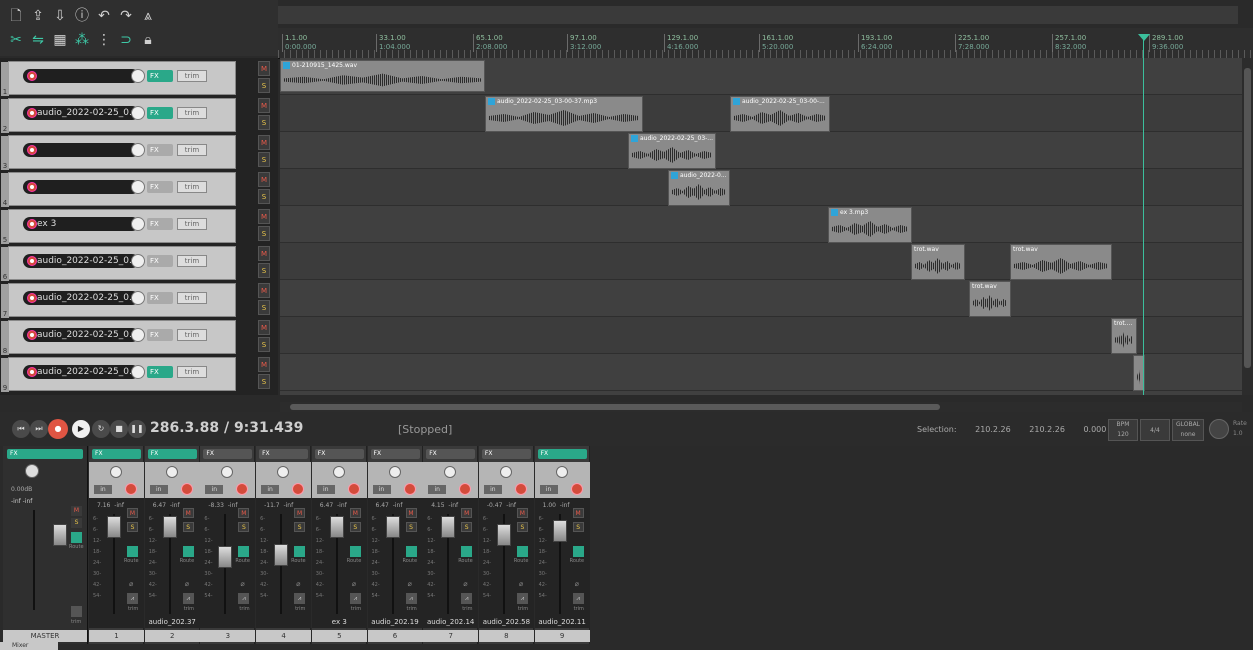  I want to click on track-header: 3 FX trim, so click(118, 152).